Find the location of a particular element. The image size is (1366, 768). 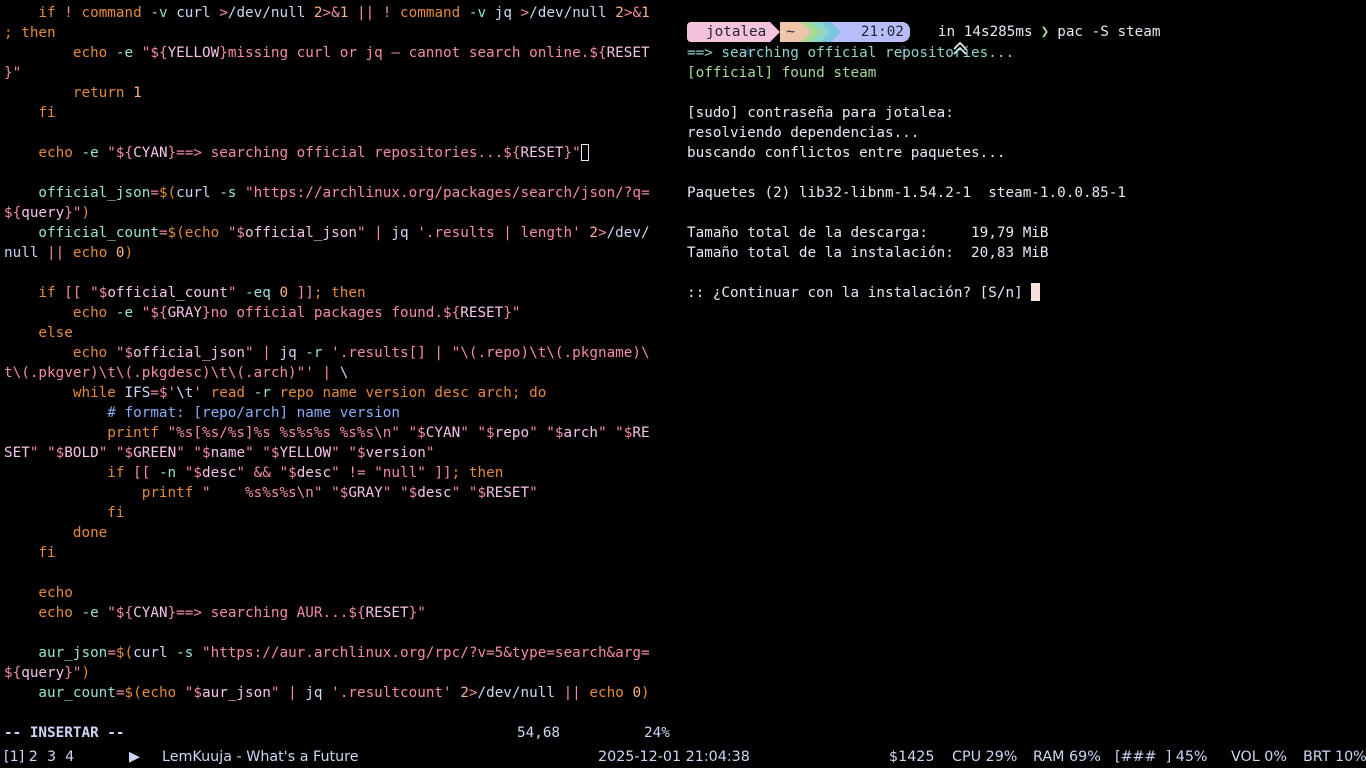

battery-widget: [### ] 45% is located at coordinates (1161, 757).